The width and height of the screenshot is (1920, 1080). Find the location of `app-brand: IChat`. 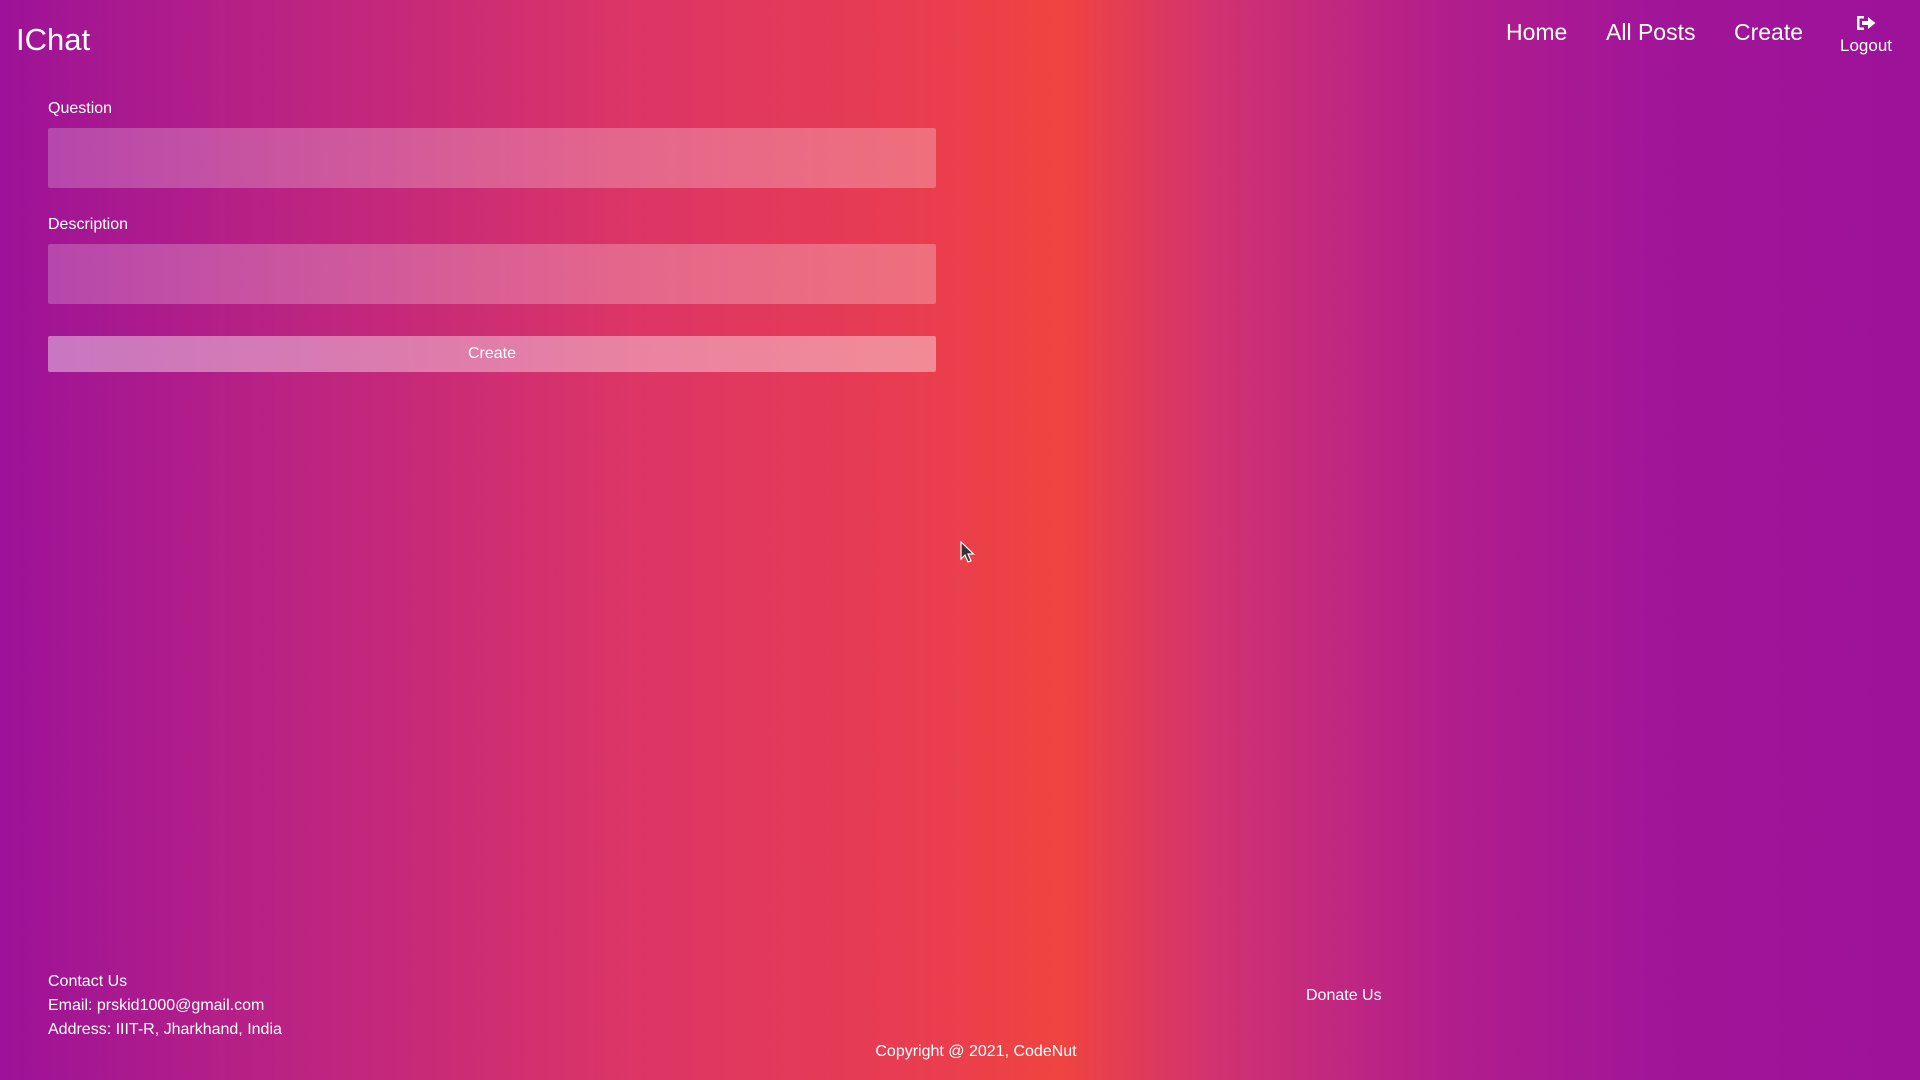

app-brand: IChat is located at coordinates (53, 40).